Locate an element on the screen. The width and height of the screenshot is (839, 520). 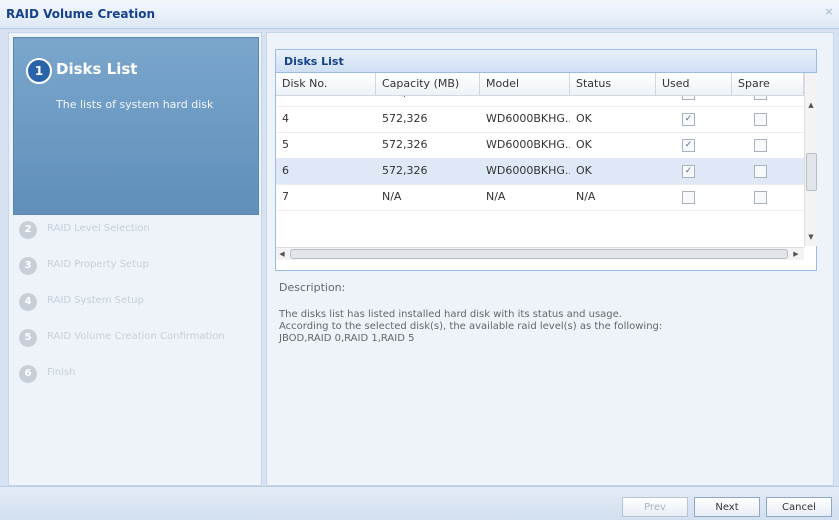
horizontal-scrollbar: ◀ ▶ is located at coordinates (540, 253).